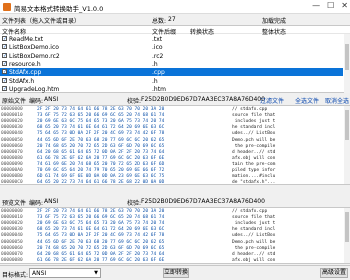  What do you see at coordinates (175, 7) in the screenshot?
I see `title-bar: 简易文本格式转换助手_V1.0.0 — ☐ ✕` at bounding box center [175, 7].